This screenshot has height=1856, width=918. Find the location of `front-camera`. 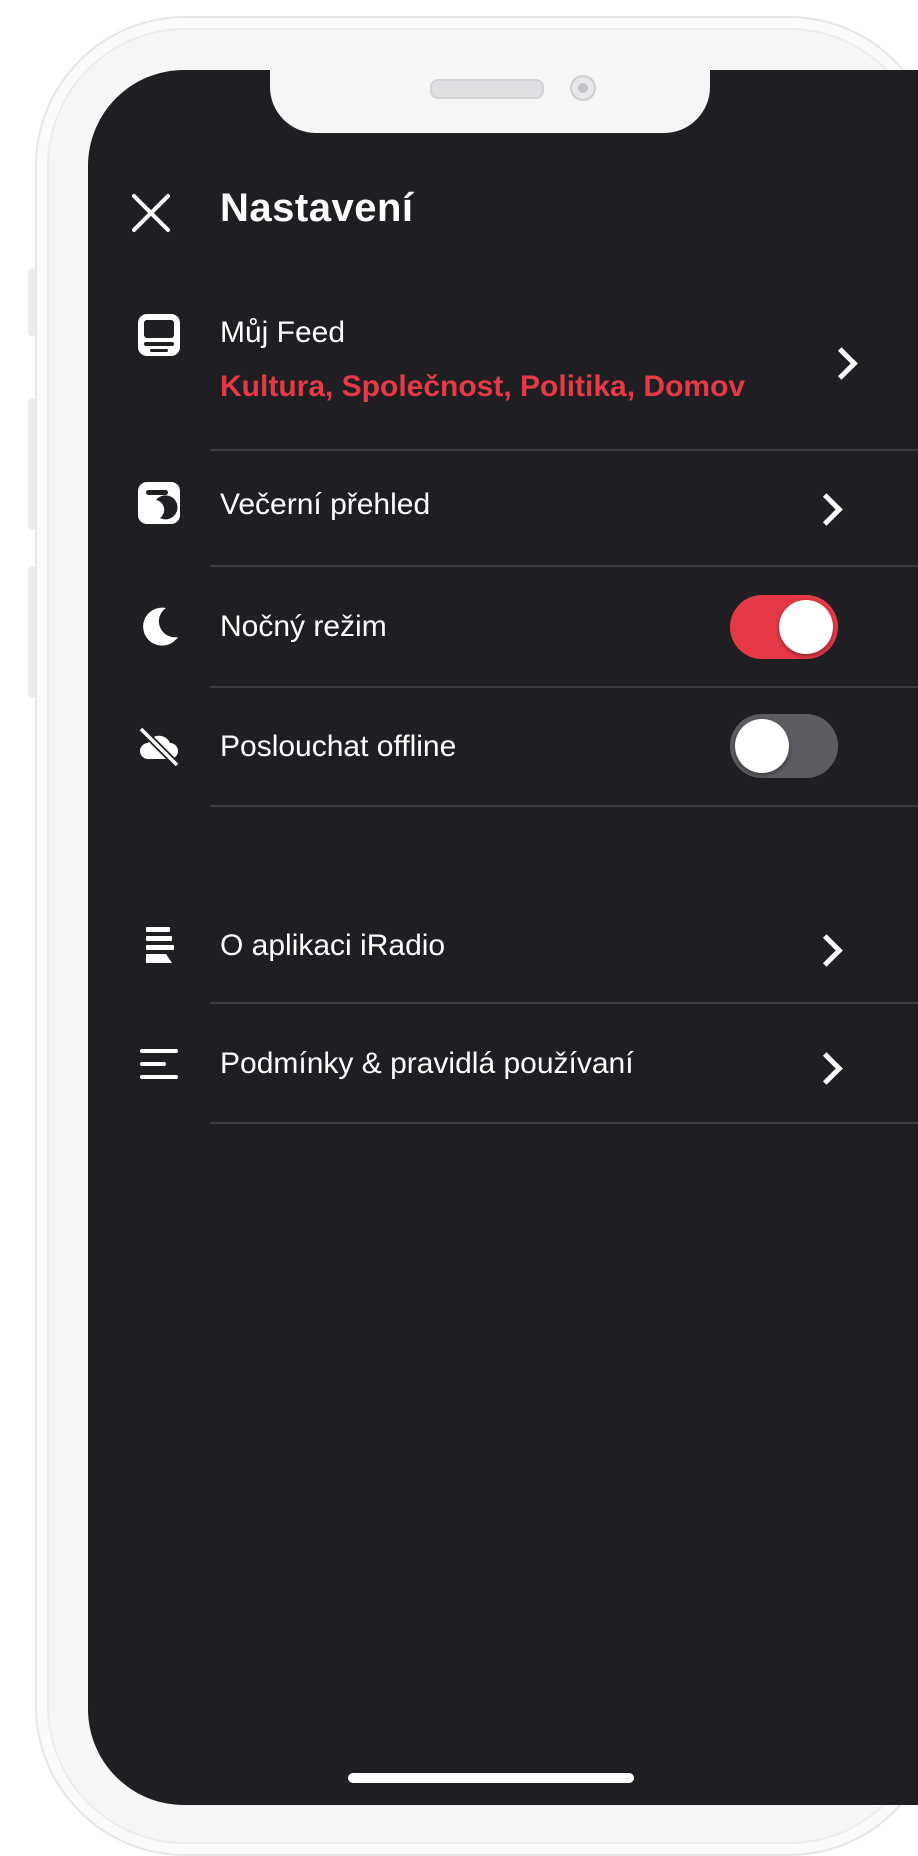

front-camera is located at coordinates (583, 88).